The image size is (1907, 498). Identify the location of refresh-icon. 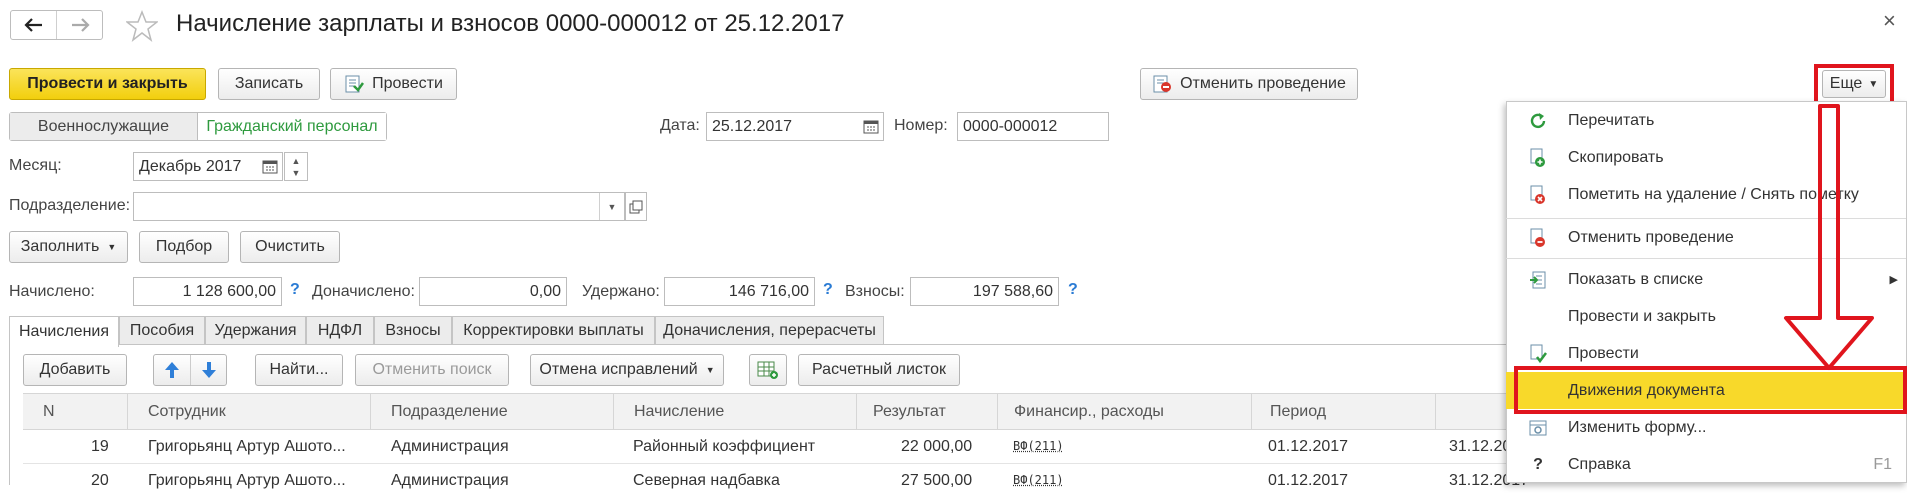
(1538, 121).